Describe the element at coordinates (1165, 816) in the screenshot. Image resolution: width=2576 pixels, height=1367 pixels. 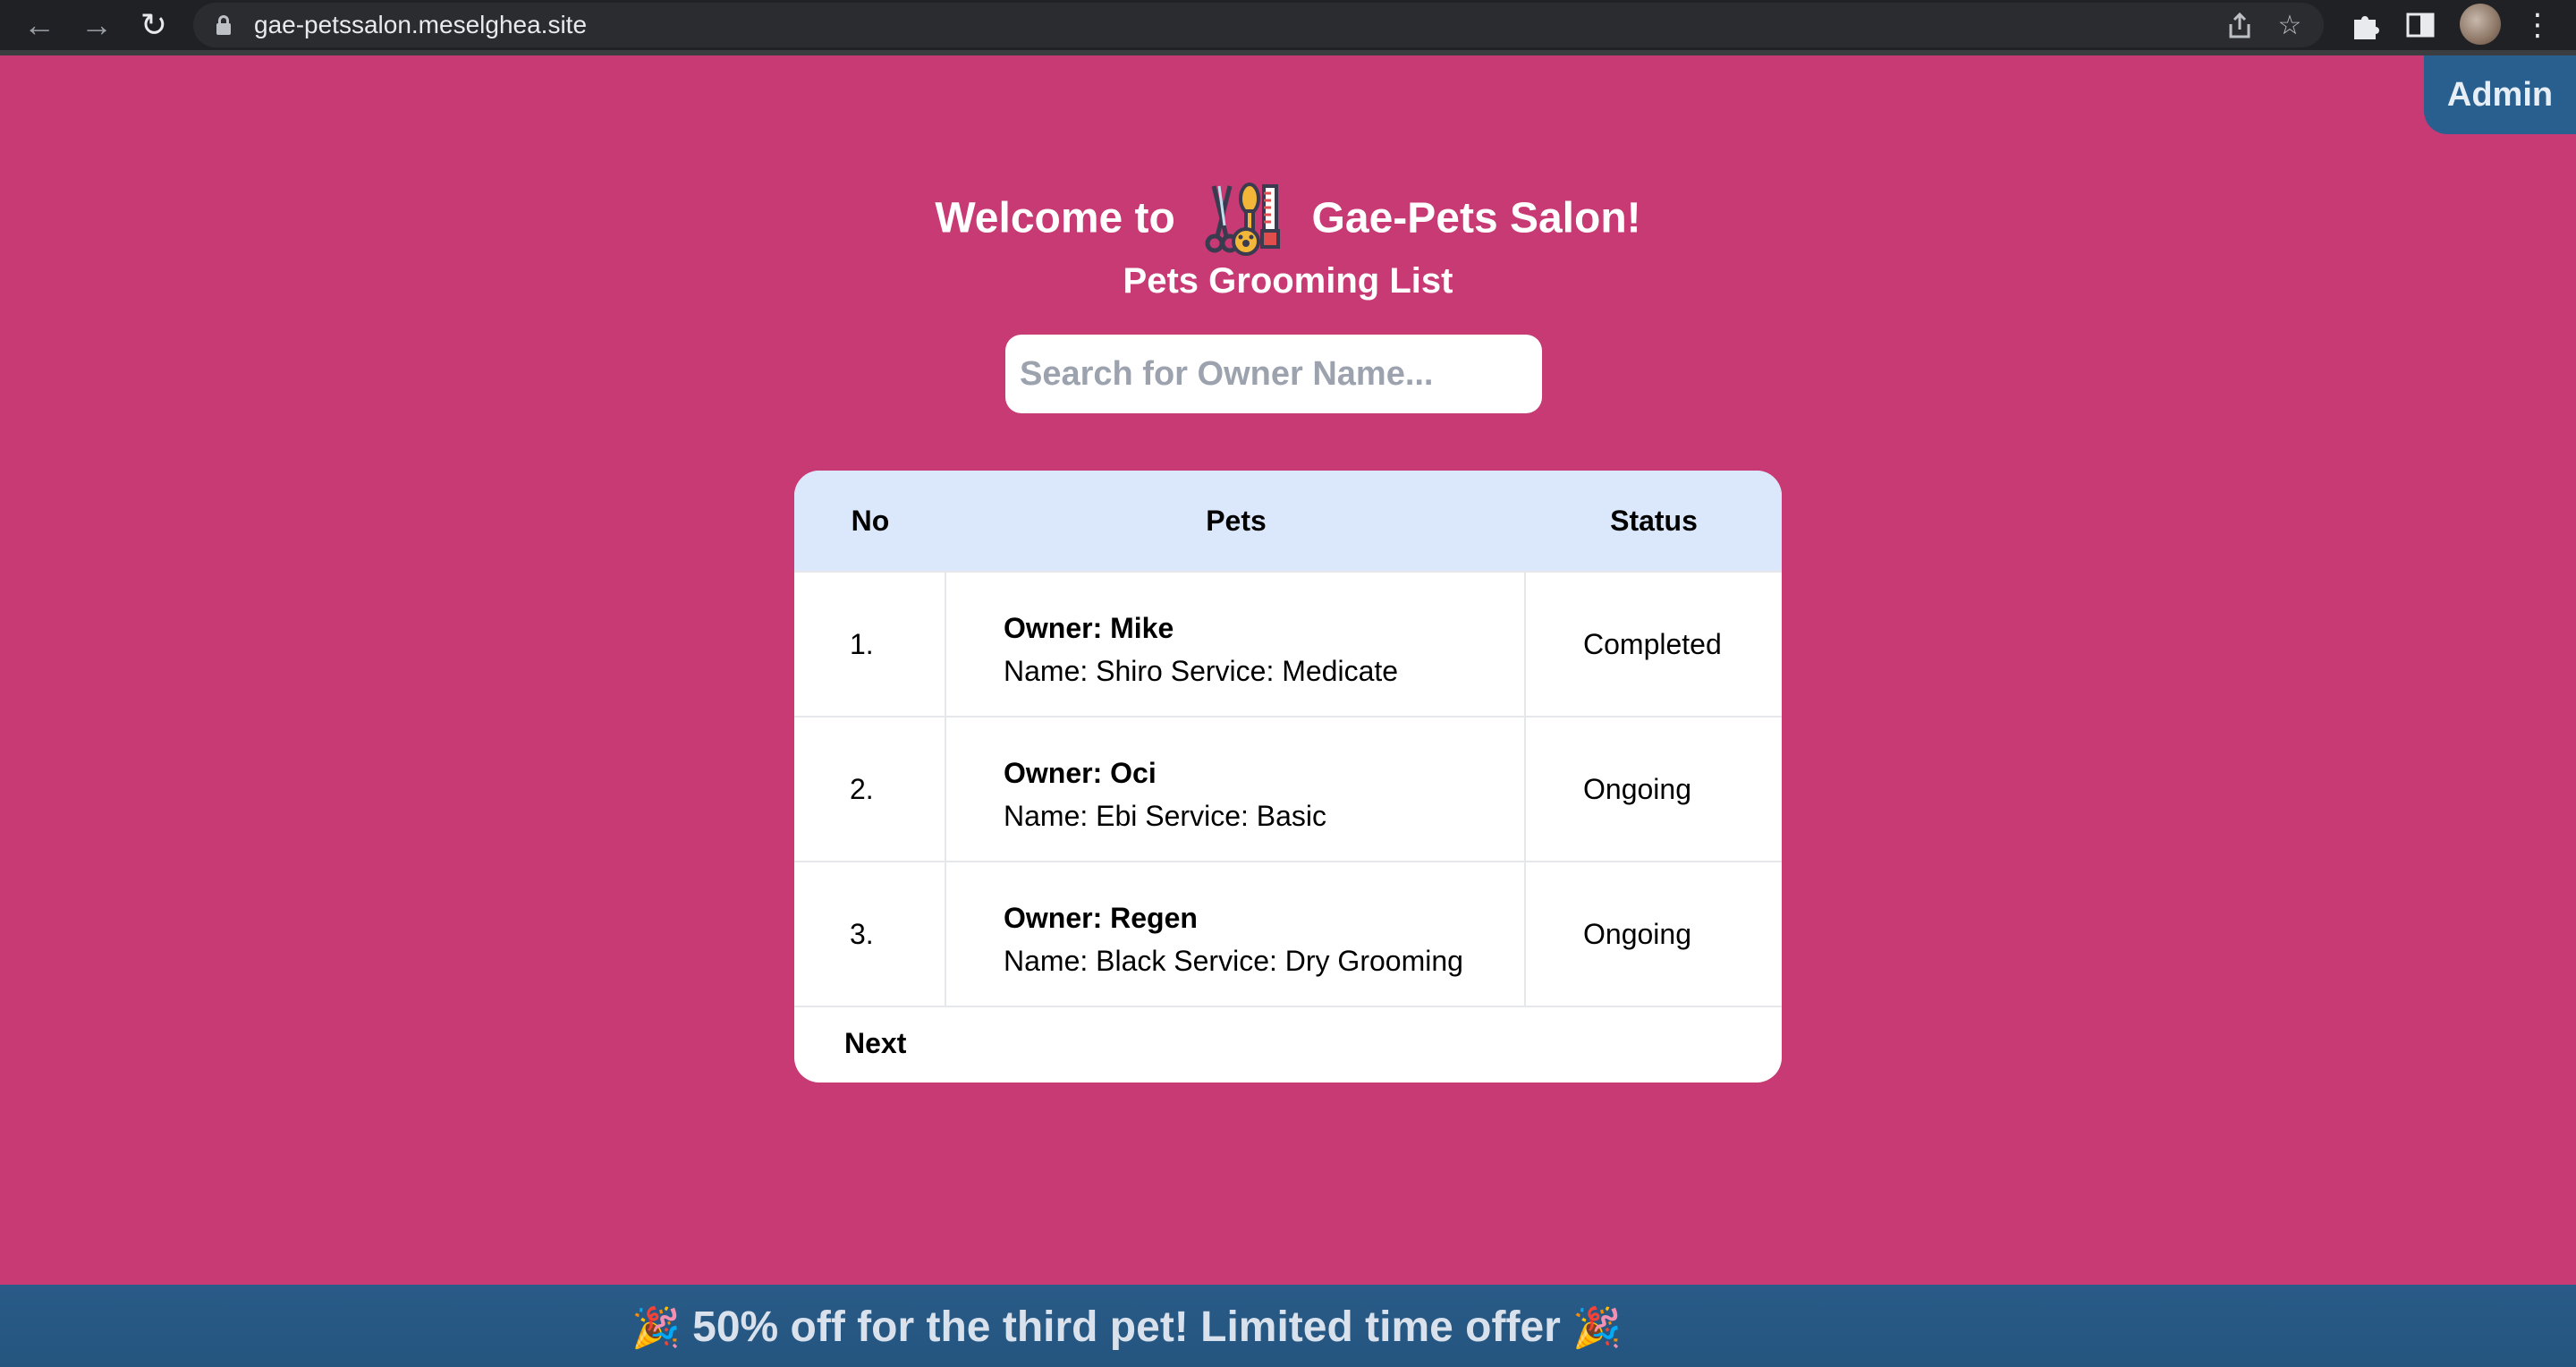
I see `pet-detail: Name: Ebi Service: Basic` at that location.